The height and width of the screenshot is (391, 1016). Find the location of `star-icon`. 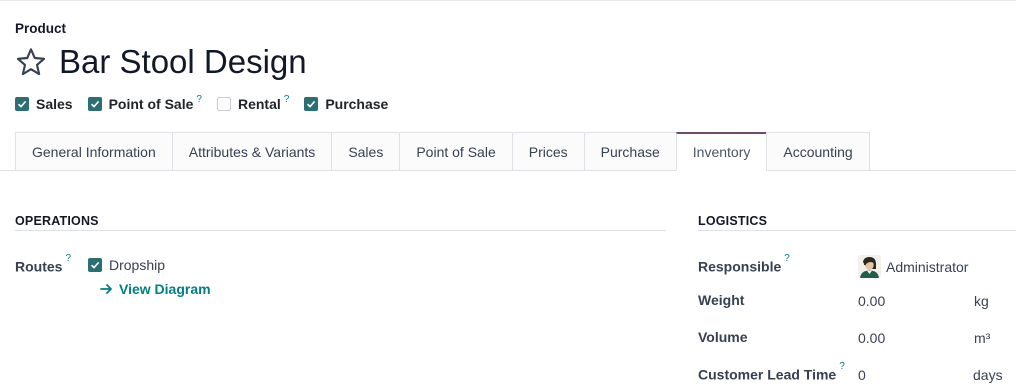

star-icon is located at coordinates (31, 62).